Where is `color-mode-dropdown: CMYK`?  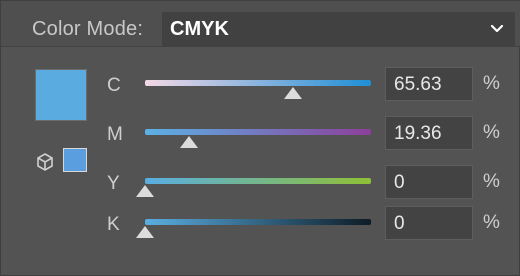 color-mode-dropdown: CMYK is located at coordinates (338, 29).